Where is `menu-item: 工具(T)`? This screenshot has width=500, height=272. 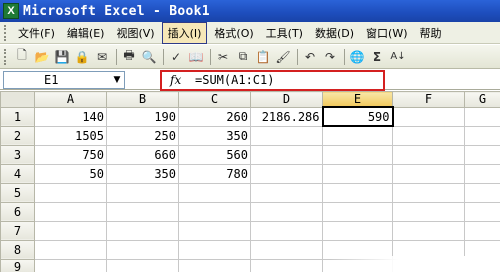
menu-item: 工具(T) is located at coordinates (284, 33).